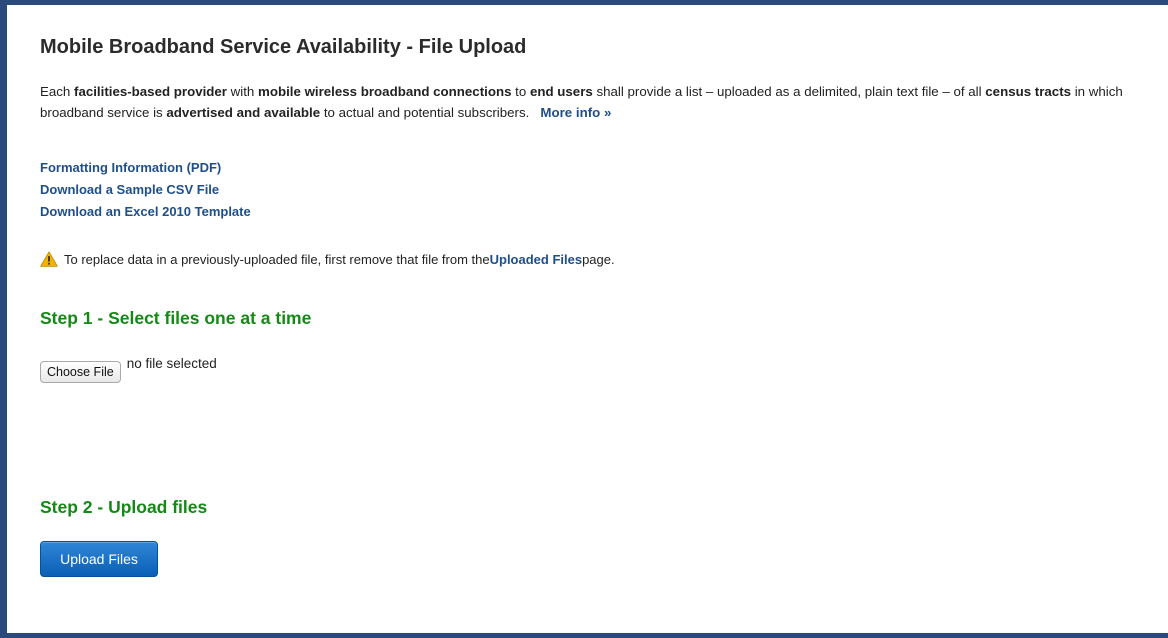  What do you see at coordinates (145, 168) in the screenshot?
I see `formatting-info-link: Formatting Information (PDF)` at bounding box center [145, 168].